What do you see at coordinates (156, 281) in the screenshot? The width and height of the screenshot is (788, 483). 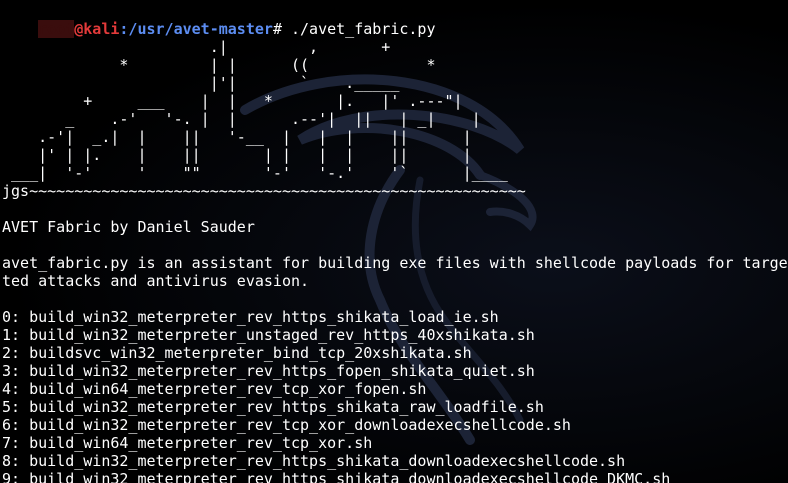 I see `description-line-2: ted attacks and antivirus evasion.` at bounding box center [156, 281].